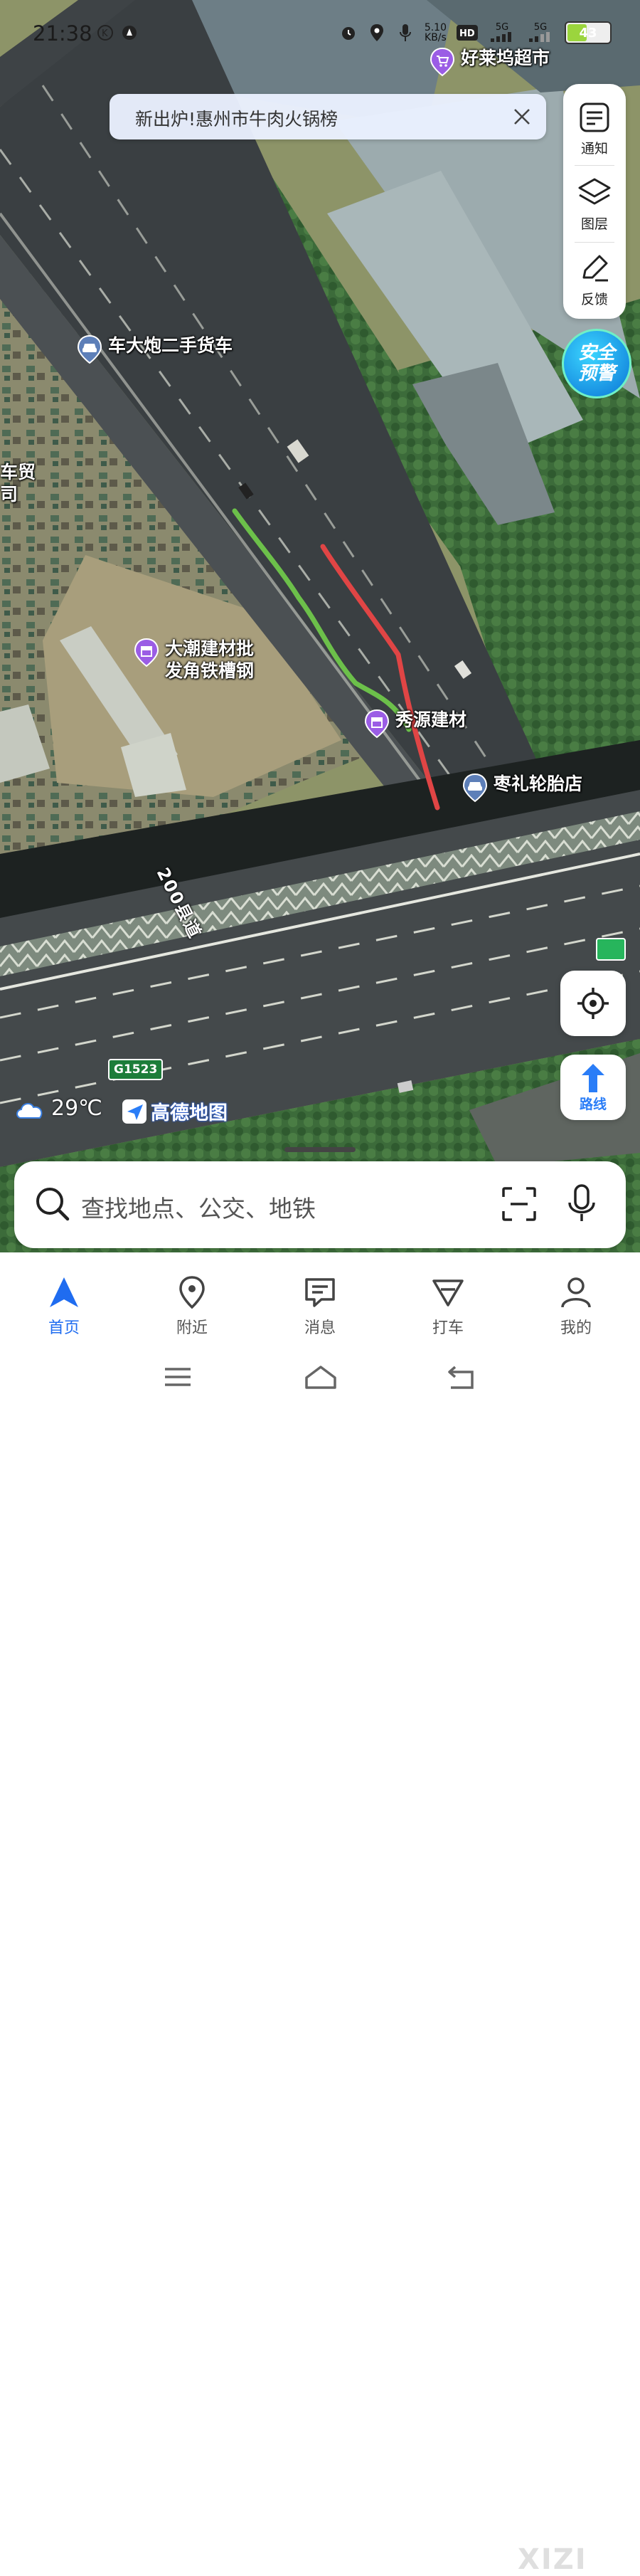  I want to click on tab-messages: 消息, so click(320, 1307).